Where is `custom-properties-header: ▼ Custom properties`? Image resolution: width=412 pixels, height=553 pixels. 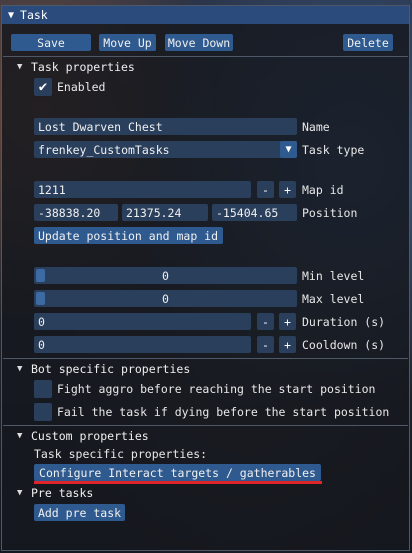 custom-properties-header: ▼ Custom properties is located at coordinates (83, 436).